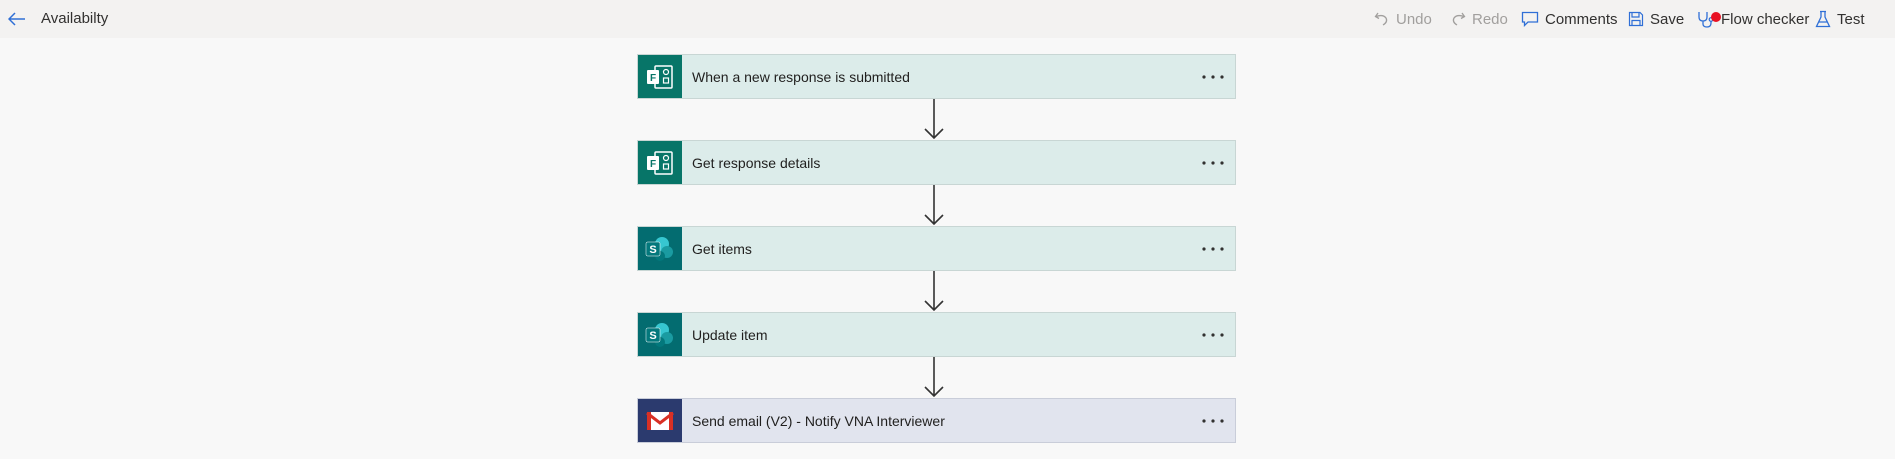  What do you see at coordinates (1530, 19) in the screenshot?
I see `comment-icon` at bounding box center [1530, 19].